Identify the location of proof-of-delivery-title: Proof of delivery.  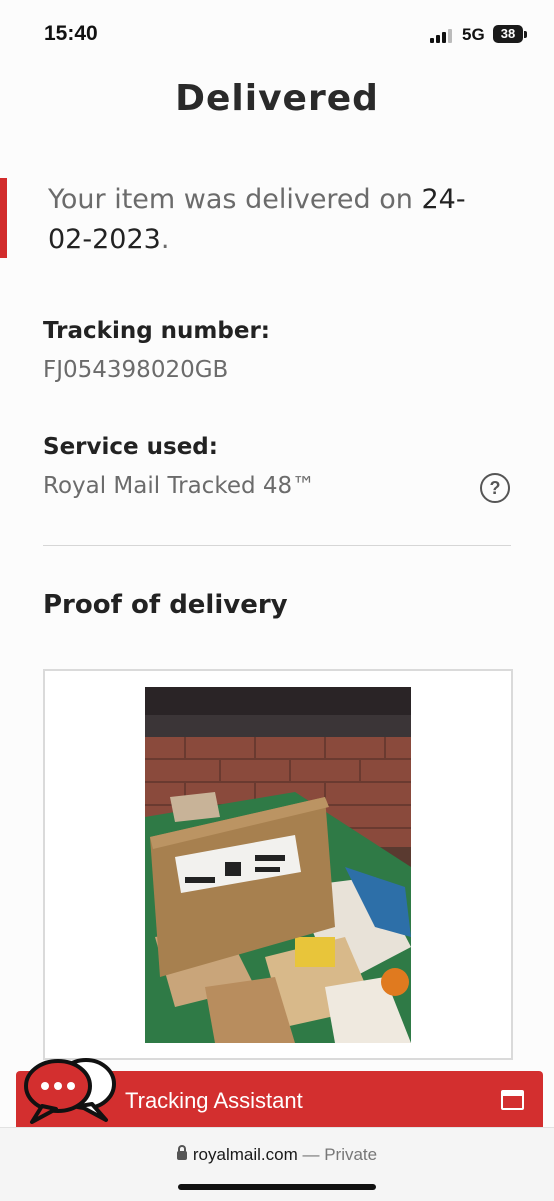
(165, 605).